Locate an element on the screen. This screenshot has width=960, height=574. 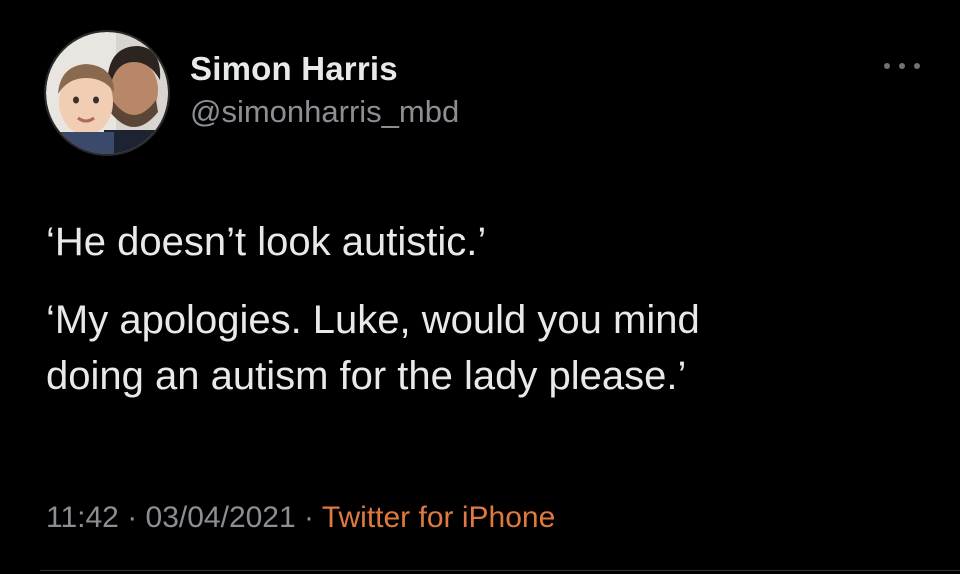
tweet-time: 11:42 is located at coordinates (82, 517).